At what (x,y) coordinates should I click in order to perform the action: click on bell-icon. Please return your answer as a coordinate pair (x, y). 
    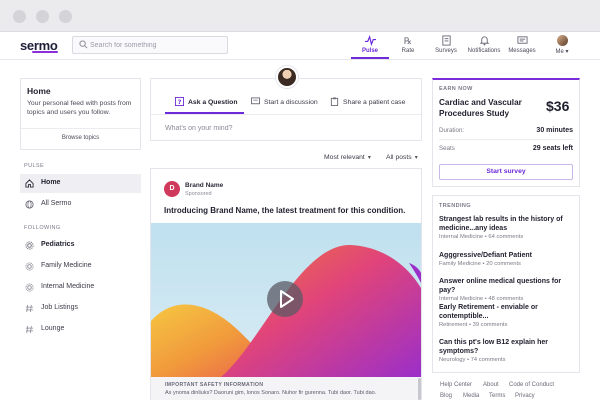
    Looking at the image, I should click on (484, 41).